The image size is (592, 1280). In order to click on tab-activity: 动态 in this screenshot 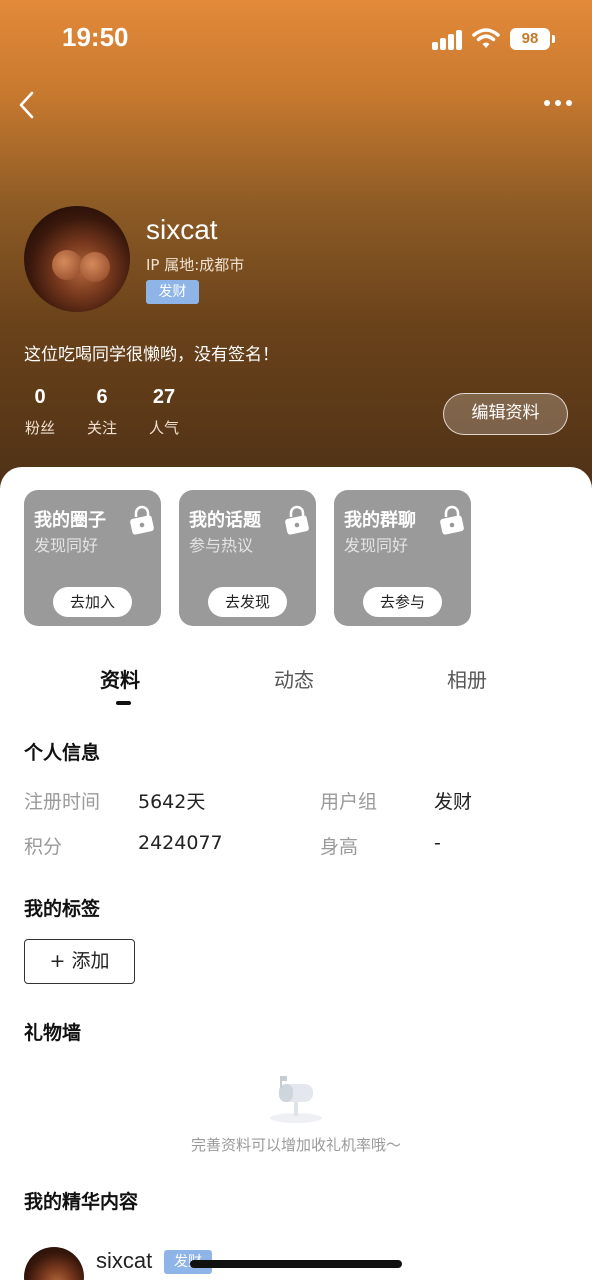, I will do `click(294, 678)`.